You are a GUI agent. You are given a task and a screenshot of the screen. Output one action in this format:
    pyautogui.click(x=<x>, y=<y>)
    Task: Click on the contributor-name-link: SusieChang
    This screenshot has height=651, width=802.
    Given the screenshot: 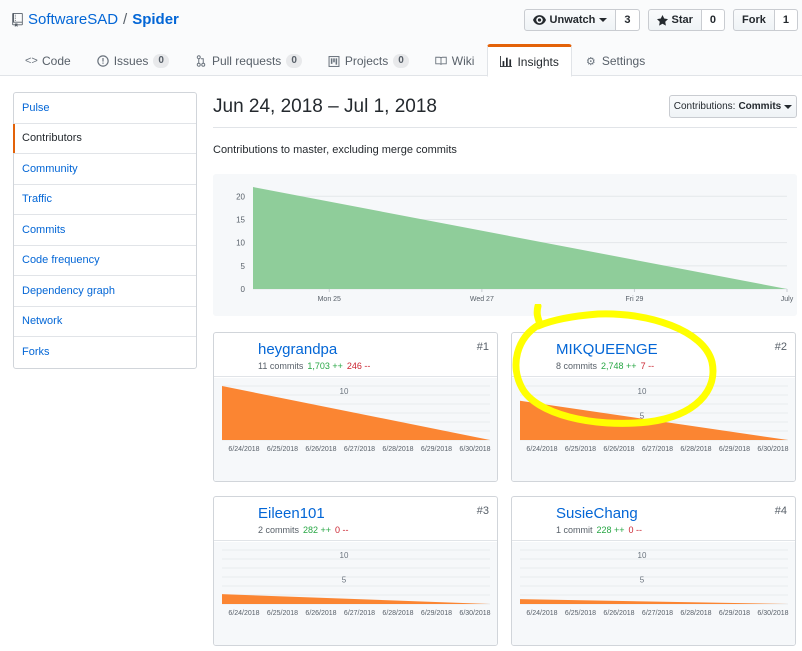 What is the action you would take?
    pyautogui.click(x=597, y=513)
    